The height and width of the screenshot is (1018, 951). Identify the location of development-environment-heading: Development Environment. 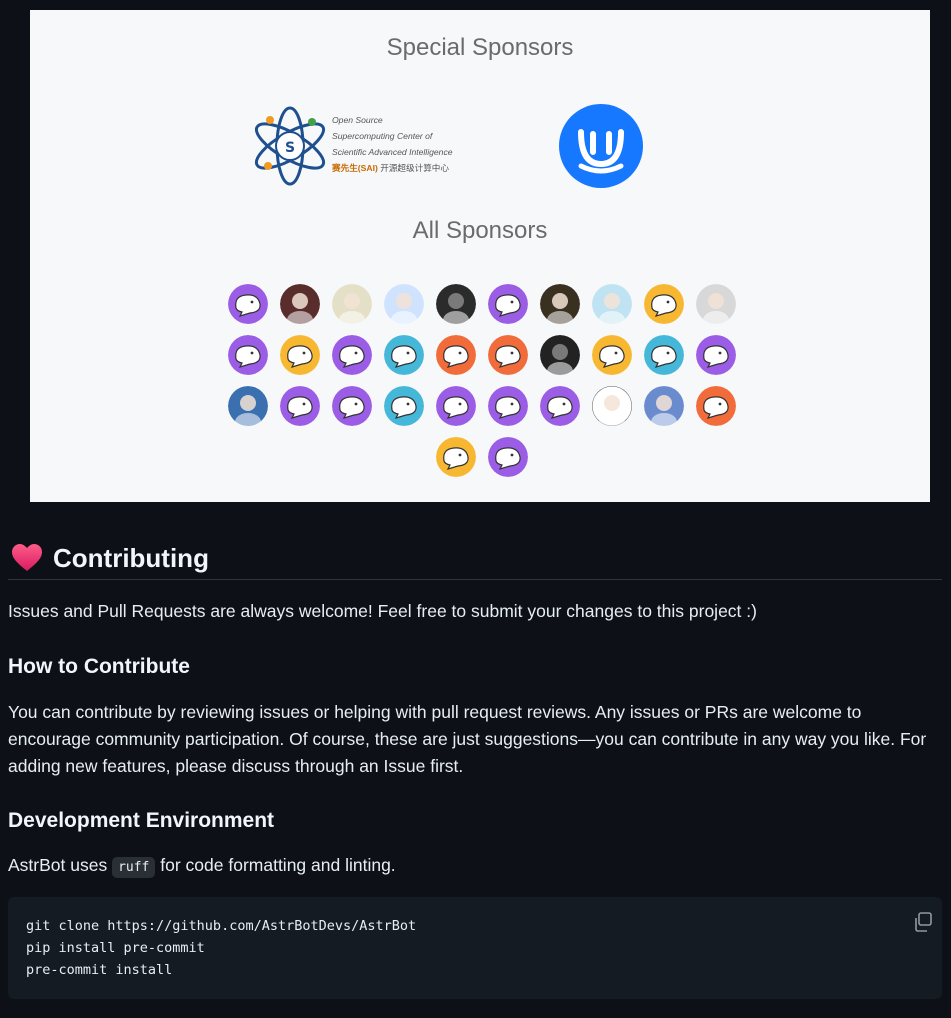
(141, 820).